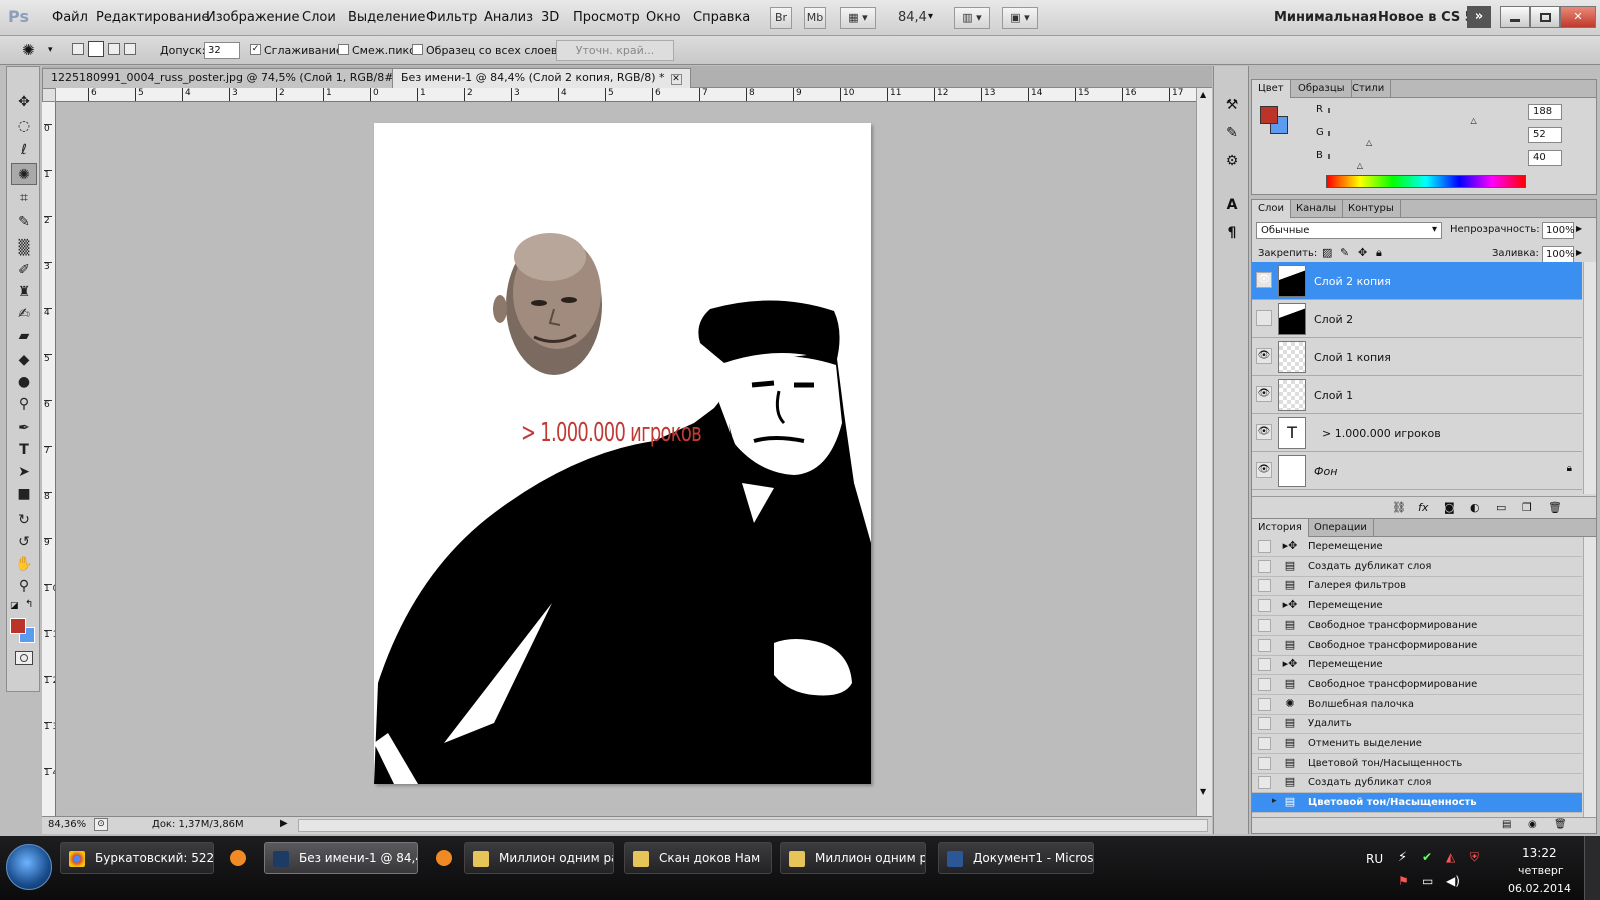  What do you see at coordinates (1360, 165) in the screenshot?
I see `b-slider-thumb-icon: △` at bounding box center [1360, 165].